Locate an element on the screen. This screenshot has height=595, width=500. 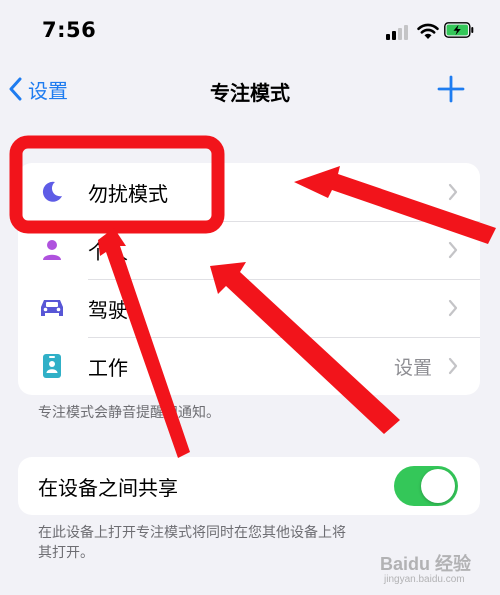
focus-mode-driving: 驾驶 is located at coordinates (249, 308).